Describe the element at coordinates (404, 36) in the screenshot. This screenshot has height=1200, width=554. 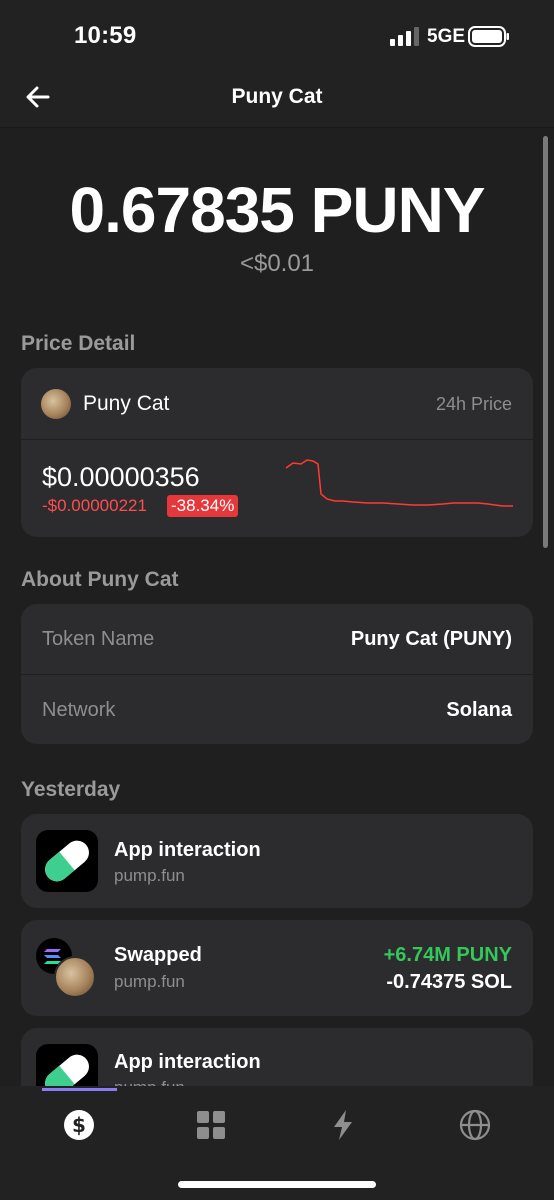
I see `signal-icon` at that location.